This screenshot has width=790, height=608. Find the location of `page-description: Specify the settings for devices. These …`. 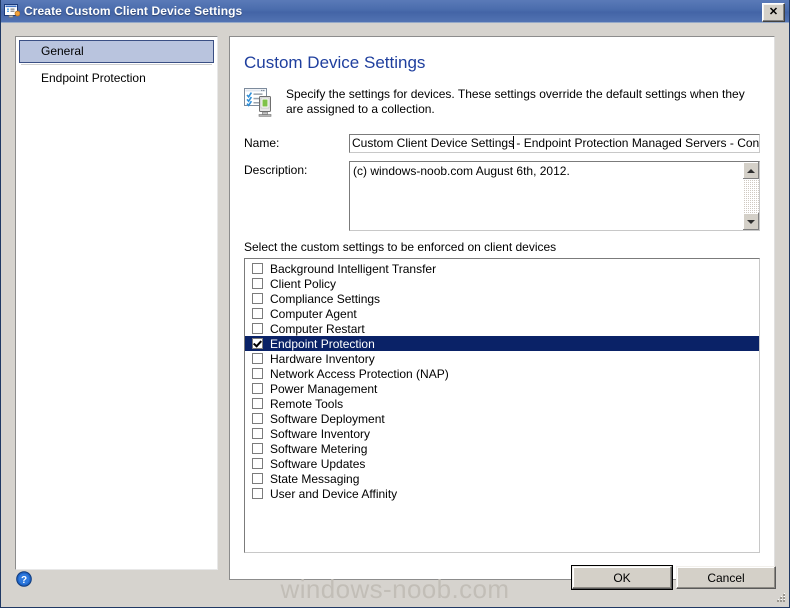

page-description: Specify the settings for devices. These … is located at coordinates (515, 101).